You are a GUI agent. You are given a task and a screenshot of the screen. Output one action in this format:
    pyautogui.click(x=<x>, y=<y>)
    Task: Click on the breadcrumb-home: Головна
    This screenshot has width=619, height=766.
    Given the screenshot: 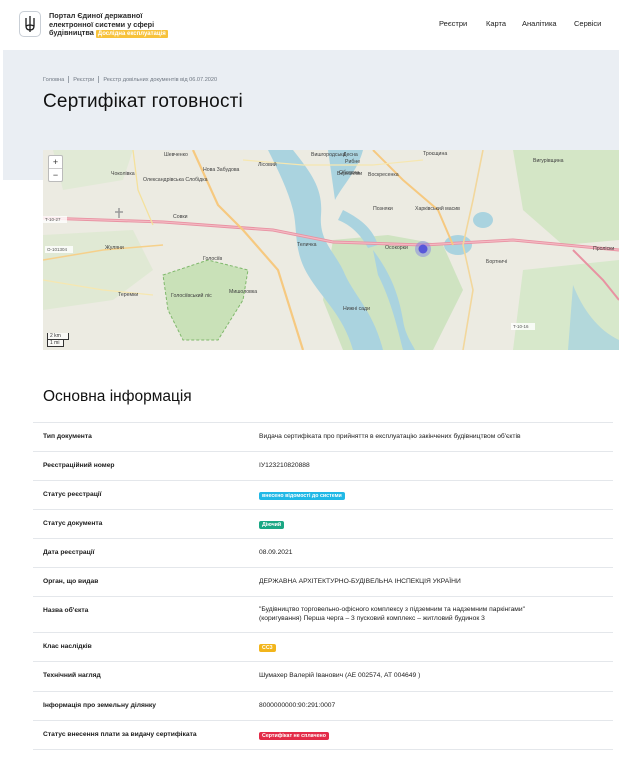 What is the action you would take?
    pyautogui.click(x=53, y=80)
    